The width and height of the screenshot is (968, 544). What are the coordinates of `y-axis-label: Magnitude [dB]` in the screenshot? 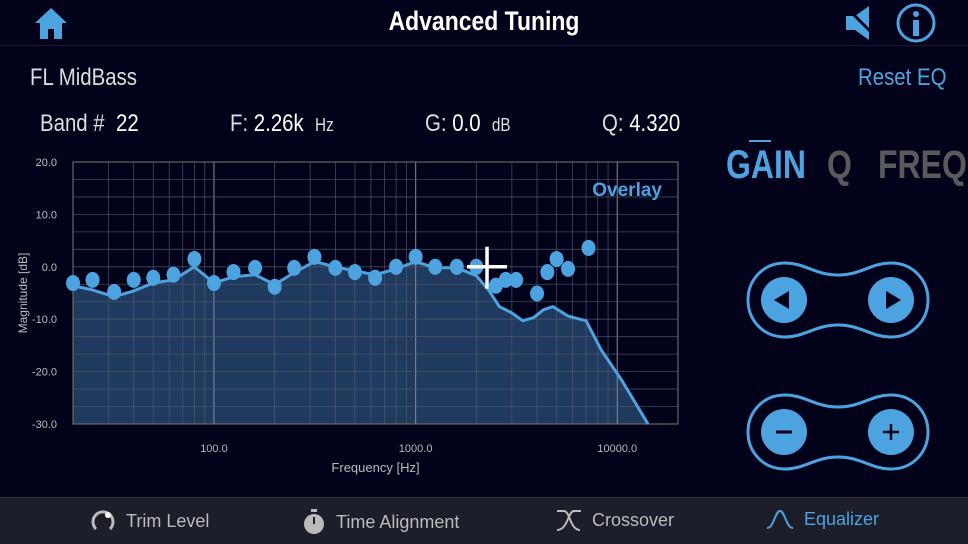 It's located at (23, 293).